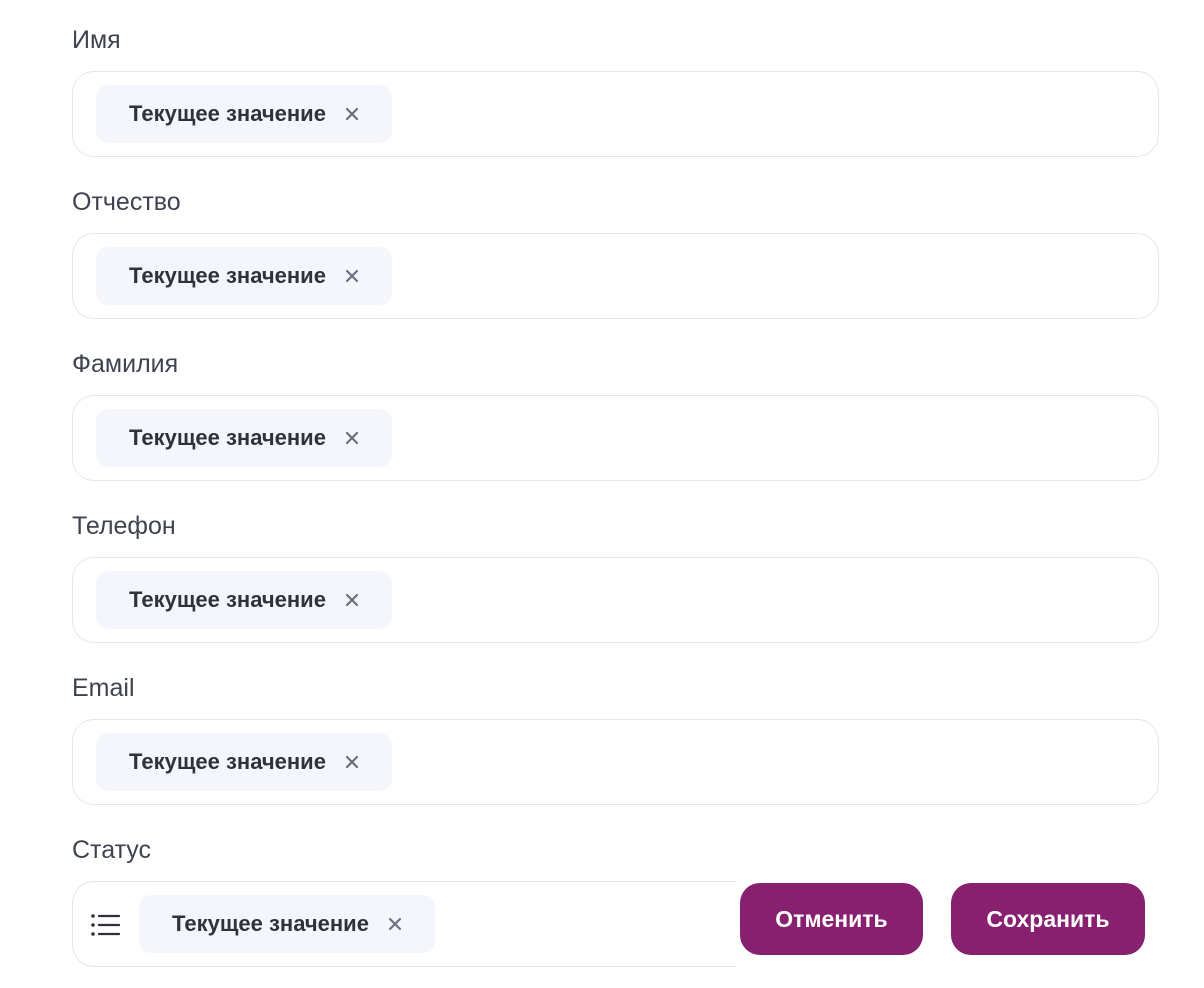 This screenshot has width=1204, height=988. I want to click on email-field: Текущее значение, so click(615, 762).